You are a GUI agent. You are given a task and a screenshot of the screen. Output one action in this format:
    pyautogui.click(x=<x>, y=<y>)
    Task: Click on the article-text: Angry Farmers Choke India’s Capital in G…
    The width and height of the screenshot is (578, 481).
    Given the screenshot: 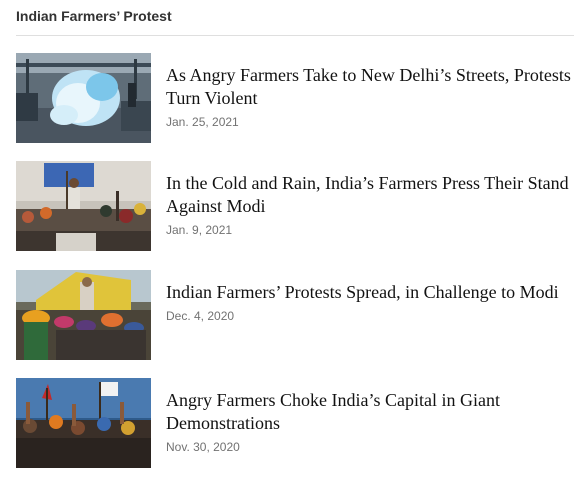 What is the action you would take?
    pyautogui.click(x=368, y=421)
    